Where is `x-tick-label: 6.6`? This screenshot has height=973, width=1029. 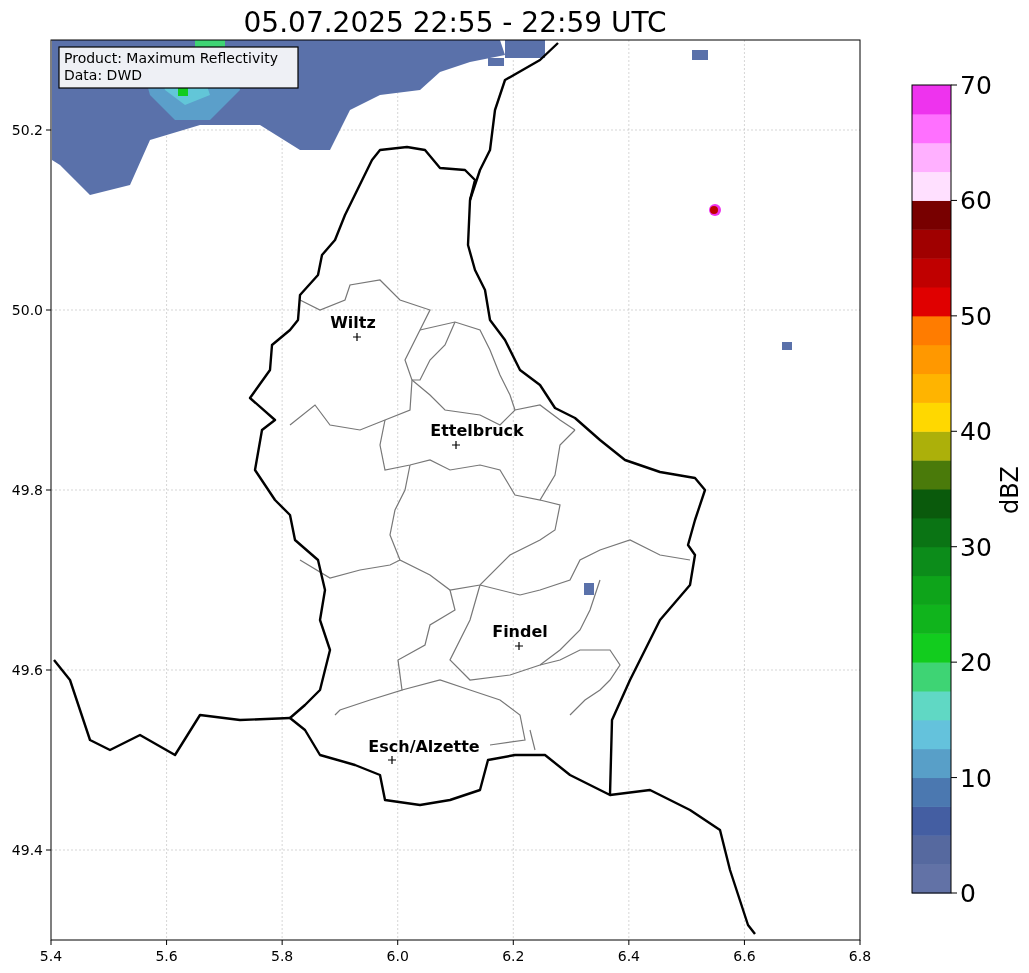 x-tick-label: 6.6 is located at coordinates (744, 956).